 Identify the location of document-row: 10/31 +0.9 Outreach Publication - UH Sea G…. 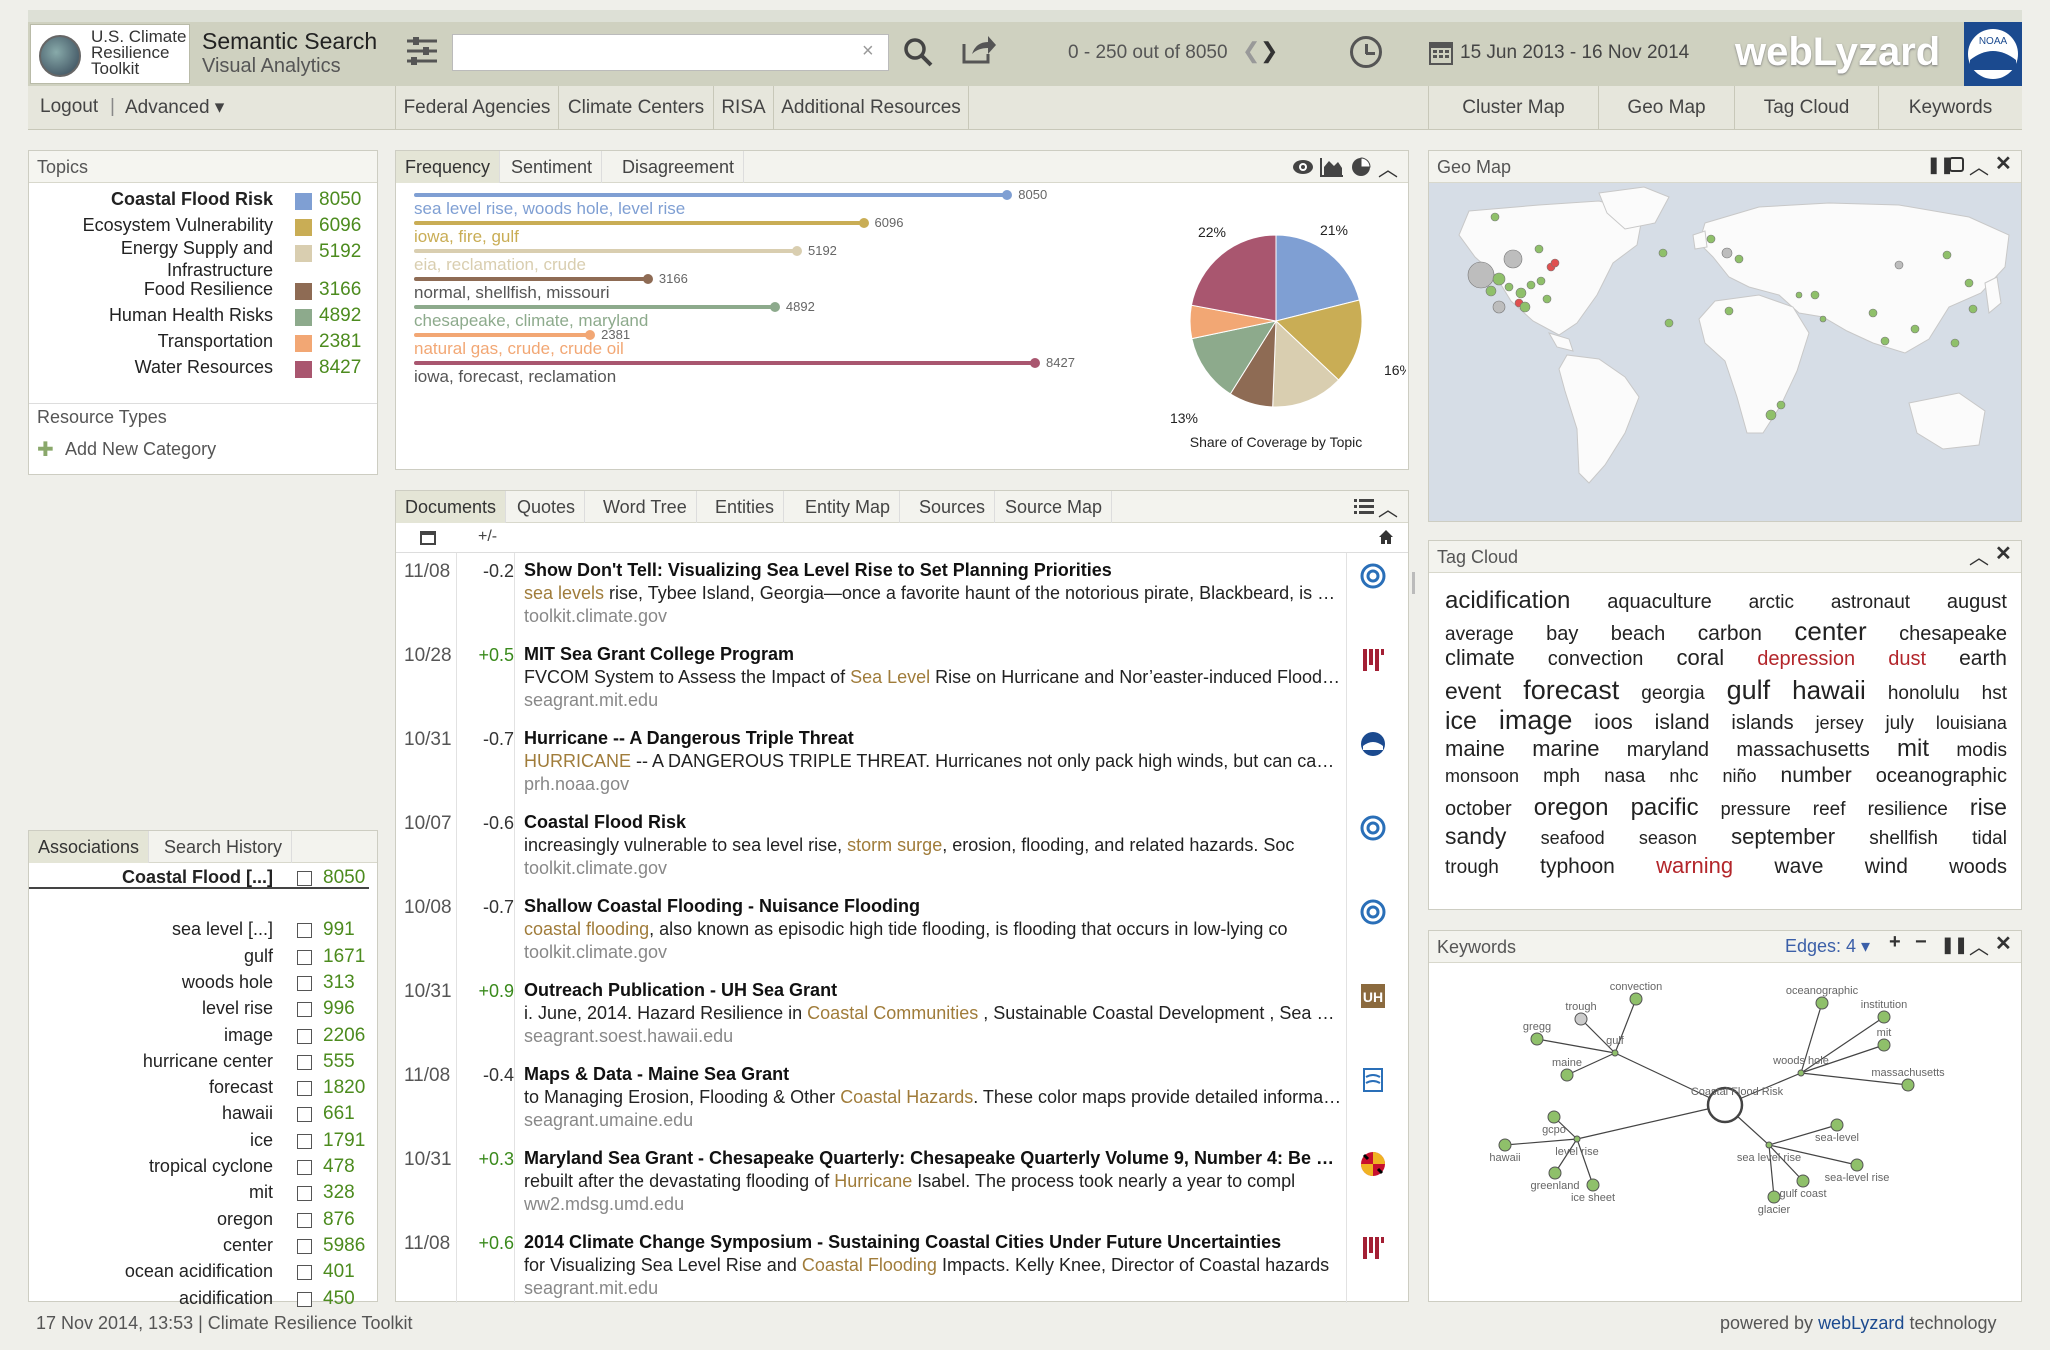
(902, 1015).